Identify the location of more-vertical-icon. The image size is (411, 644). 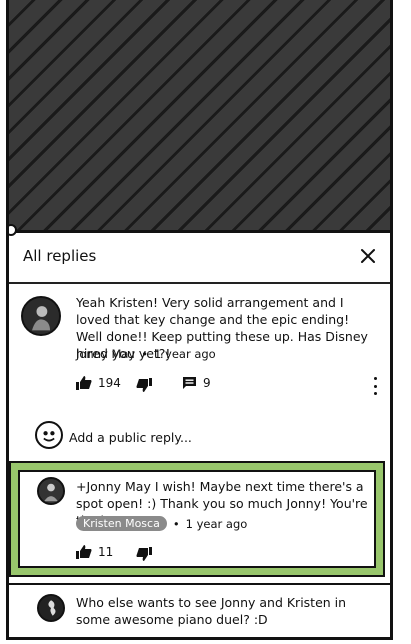
(375, 378).